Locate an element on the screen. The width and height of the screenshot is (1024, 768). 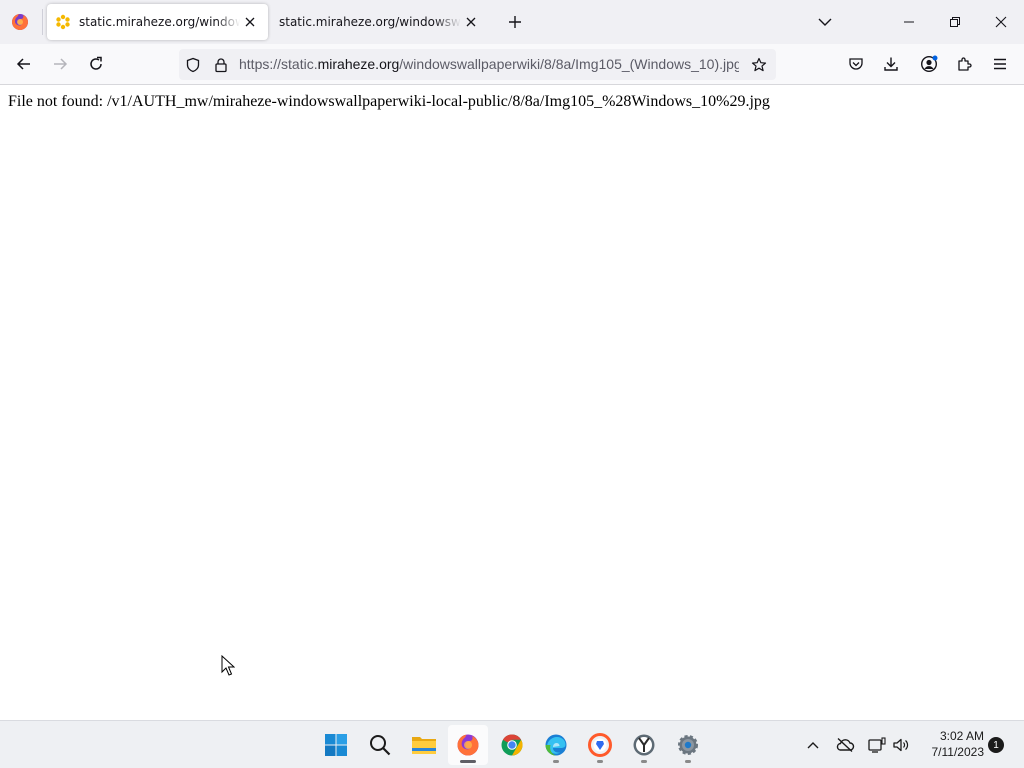
extensions-button is located at coordinates (964, 64).